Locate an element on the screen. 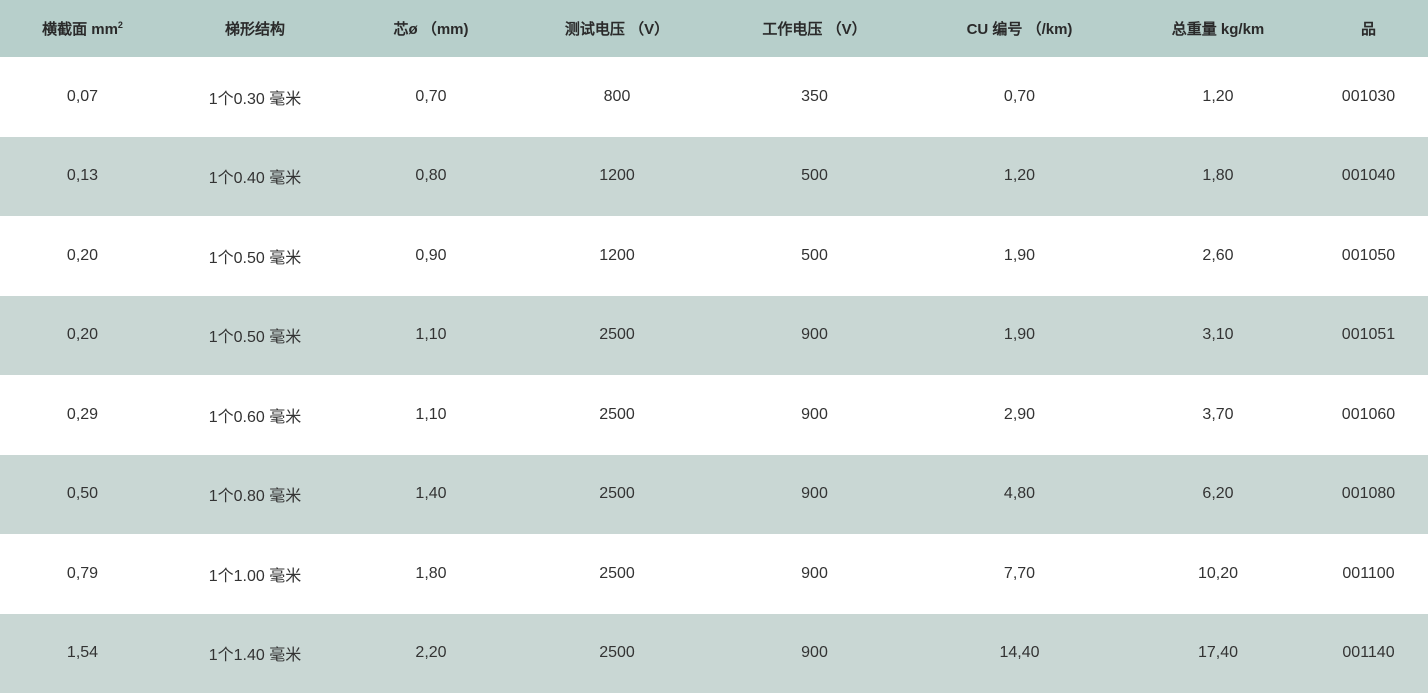  cell-cross-section: 1,54 is located at coordinates (82, 653).